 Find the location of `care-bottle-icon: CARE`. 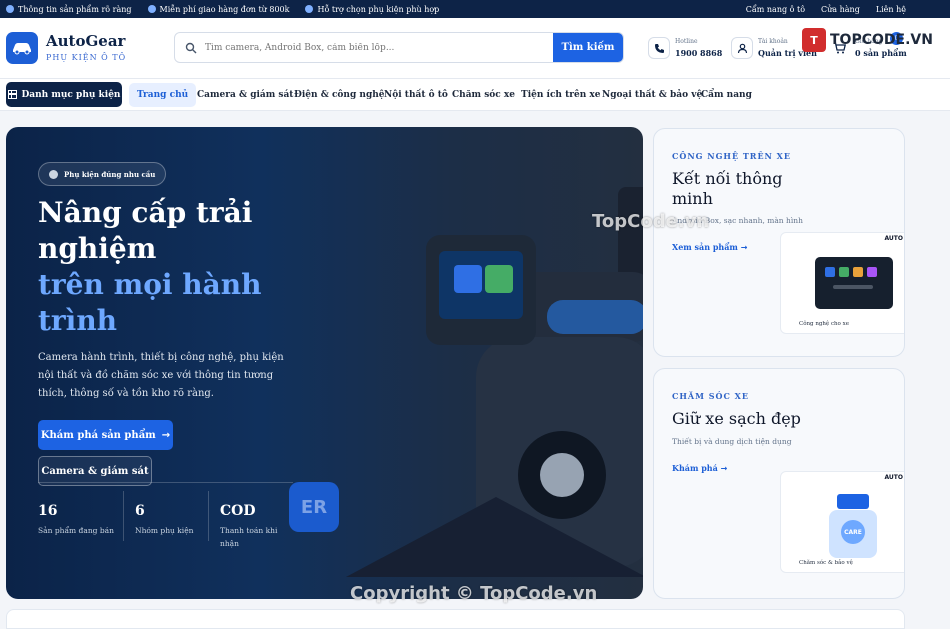

care-bottle-icon: CARE is located at coordinates (853, 526).